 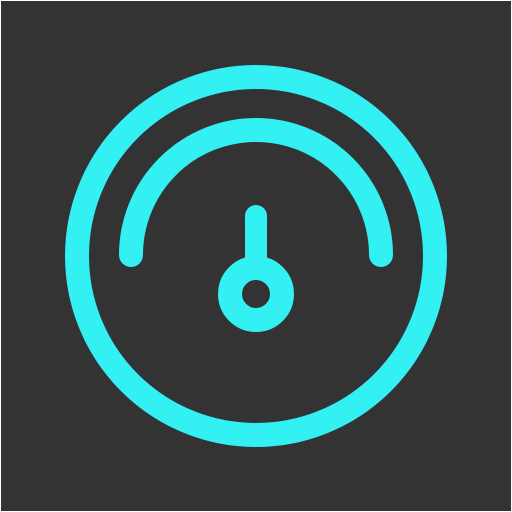 I want to click on gauge-needle-hub, so click(x=256, y=294).